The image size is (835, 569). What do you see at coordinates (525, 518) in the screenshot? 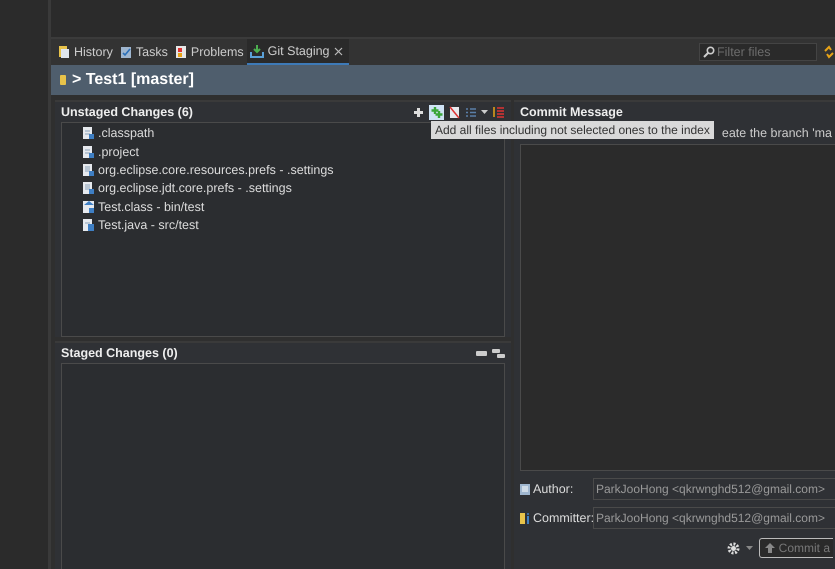
I see `committer-icon` at bounding box center [525, 518].